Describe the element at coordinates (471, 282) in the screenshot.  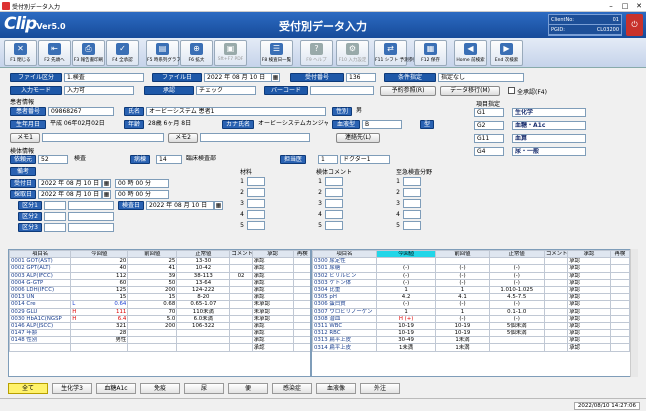
I see `table-row: 0303 ケトン体 (-) (-) (-) 承認` at that location.